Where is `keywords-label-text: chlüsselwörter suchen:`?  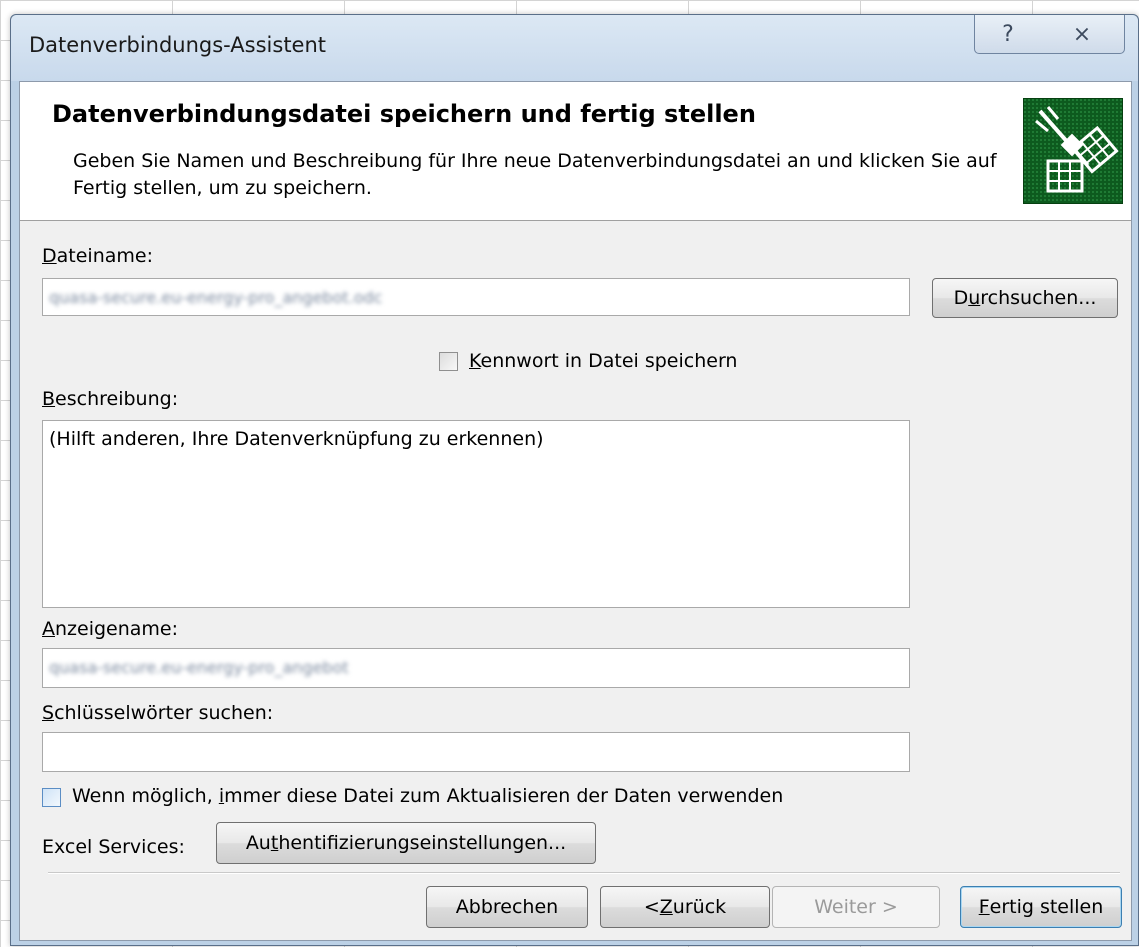 keywords-label-text: chlüsselwörter suchen: is located at coordinates (164, 713).